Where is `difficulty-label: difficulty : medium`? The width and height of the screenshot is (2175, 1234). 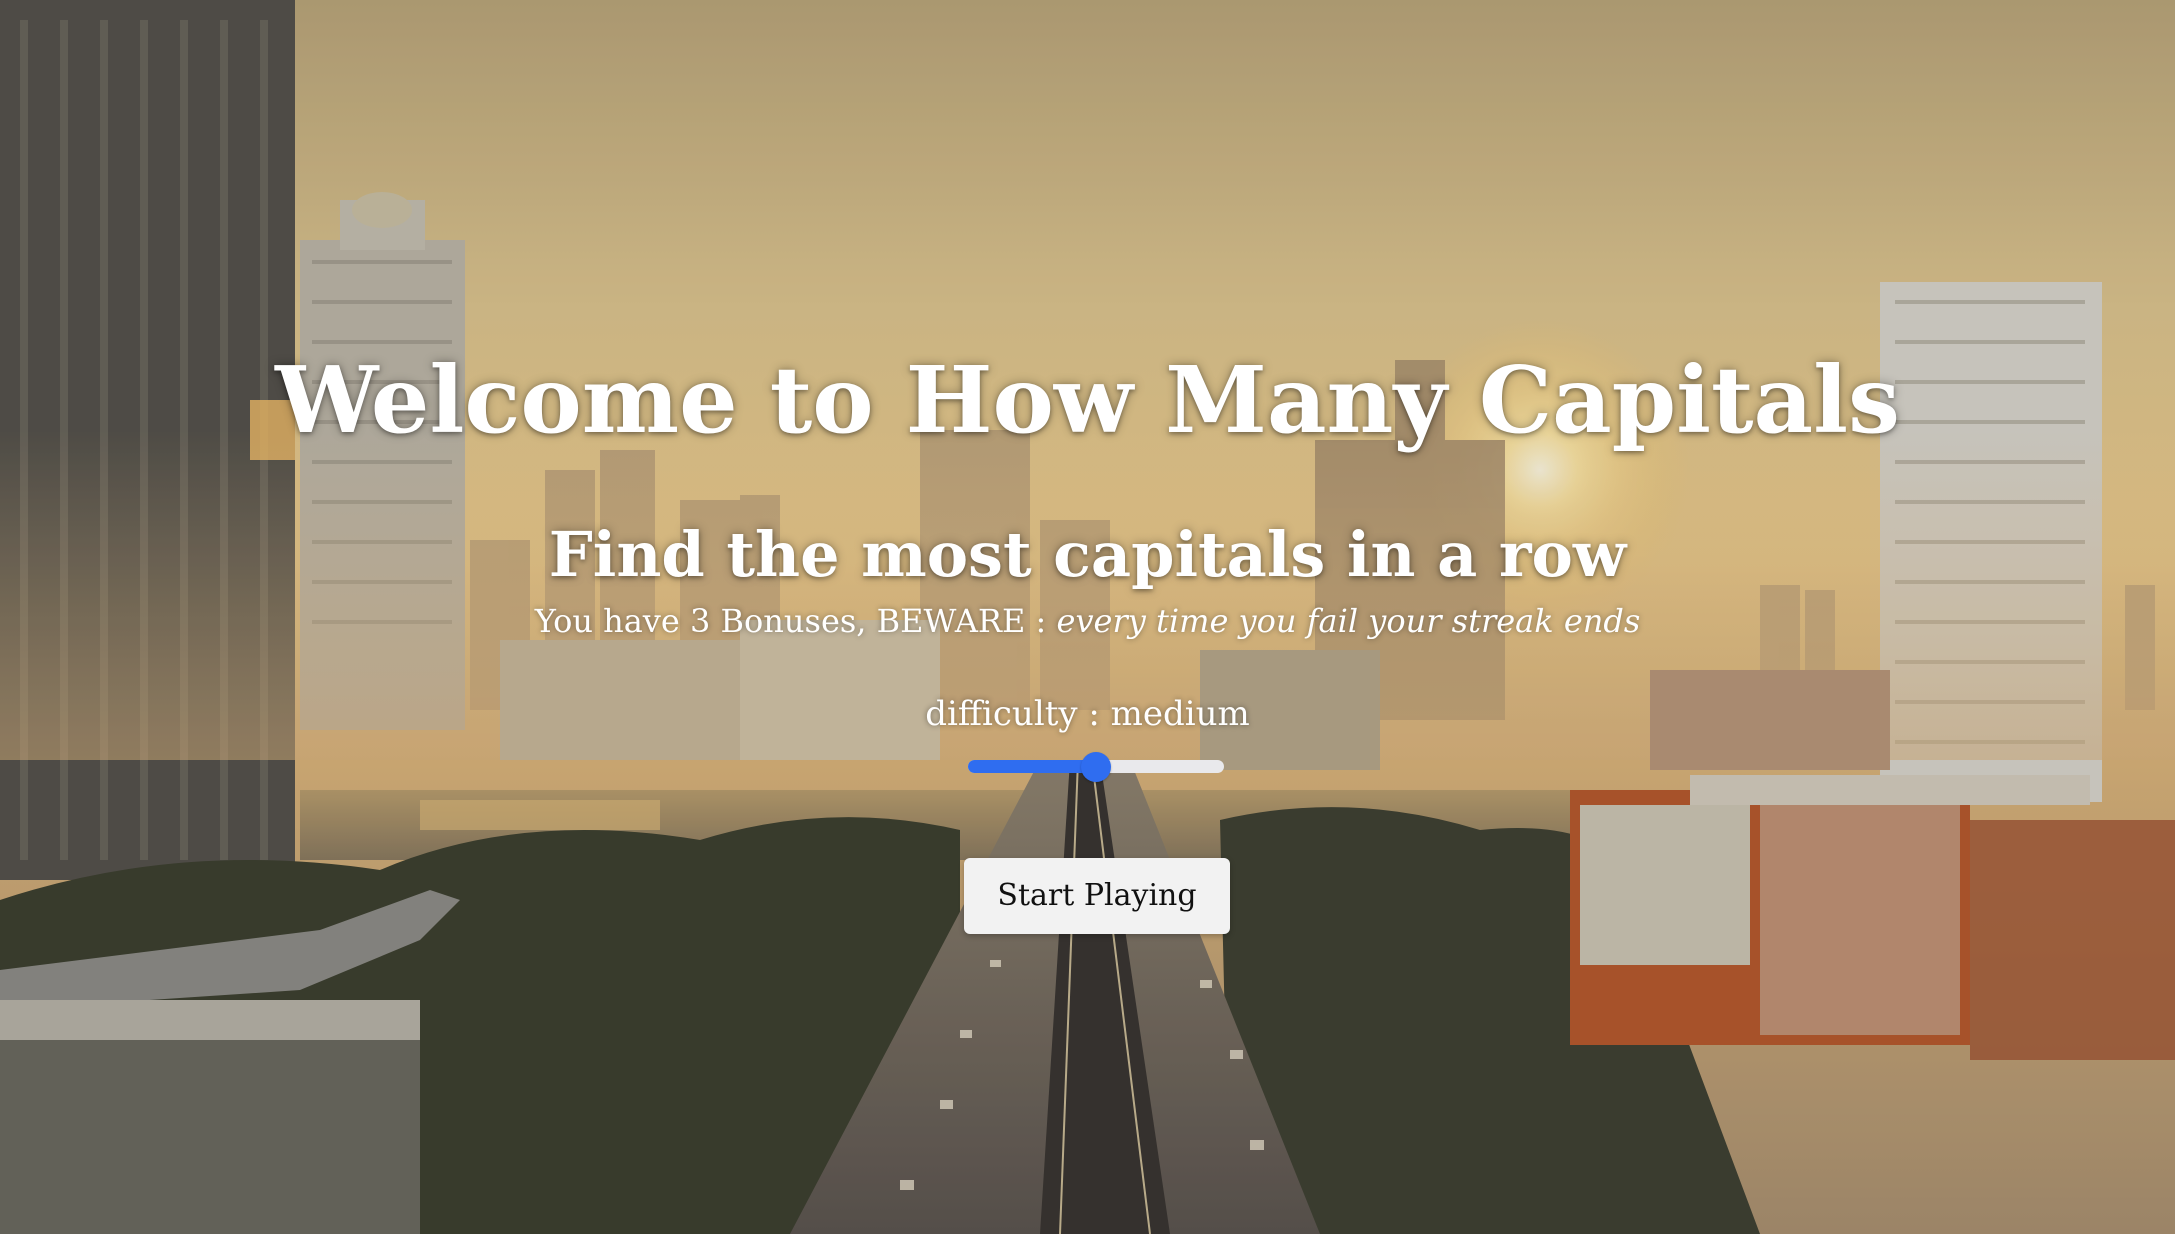 difficulty-label: difficulty : medium is located at coordinates (1087, 714).